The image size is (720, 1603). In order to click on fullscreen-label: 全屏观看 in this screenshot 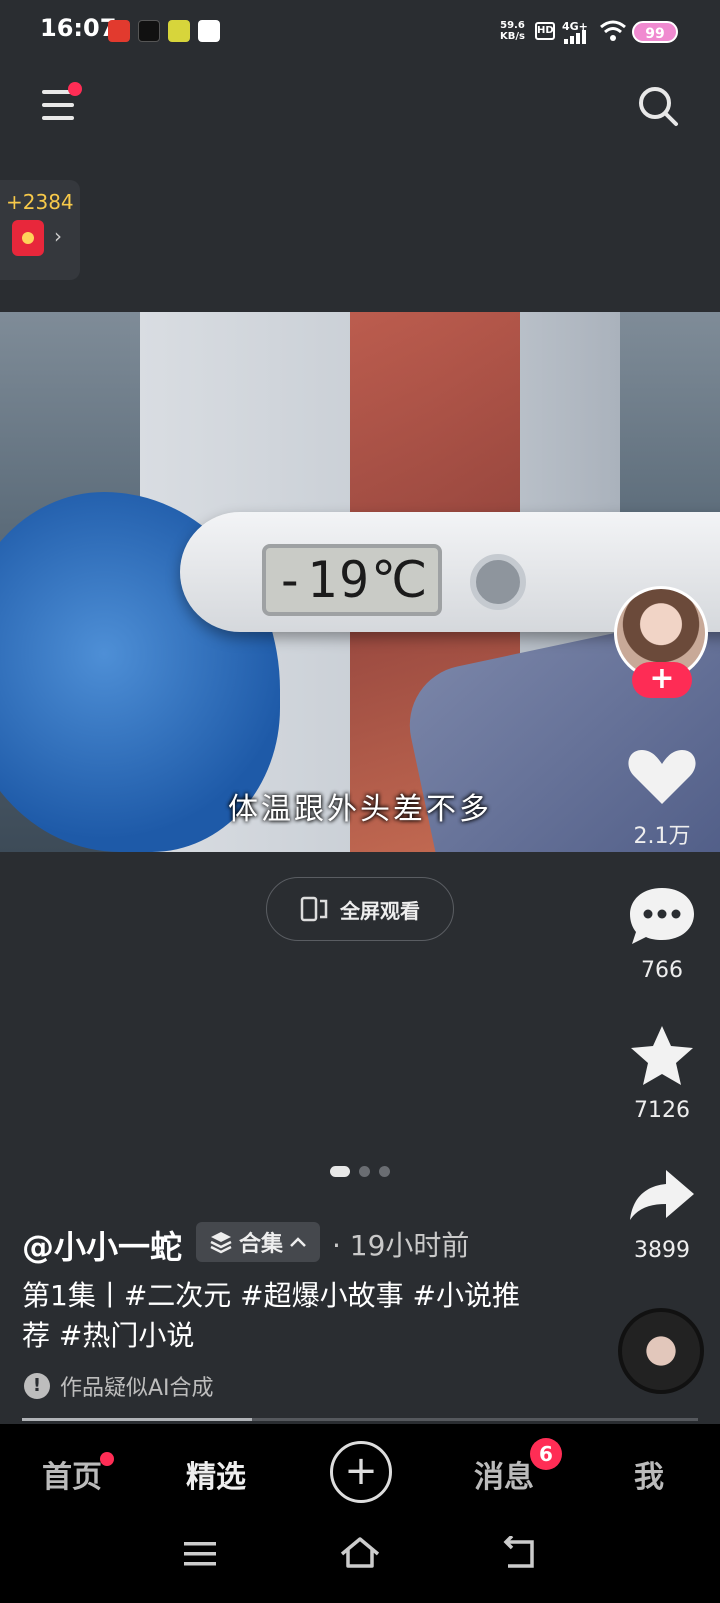, I will do `click(380, 910)`.